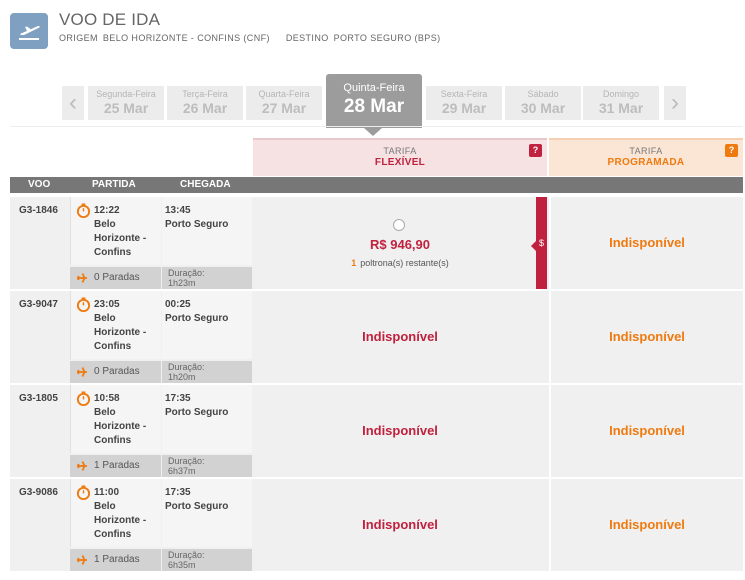  What do you see at coordinates (284, 108) in the screenshot?
I see `date-day: 27 Mar` at bounding box center [284, 108].